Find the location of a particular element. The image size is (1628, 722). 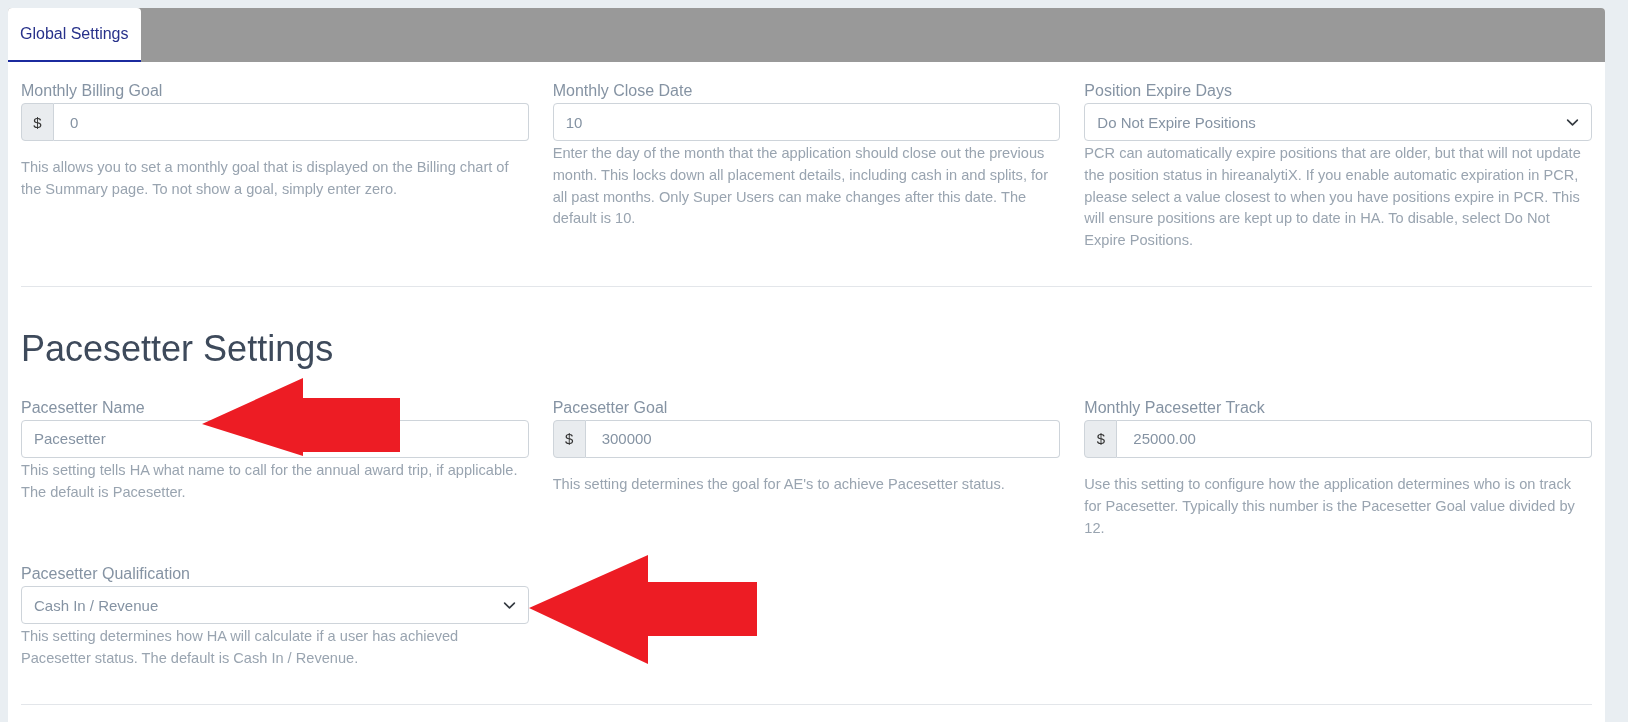

dropdown: Cash In / Revenue is located at coordinates (275, 605).